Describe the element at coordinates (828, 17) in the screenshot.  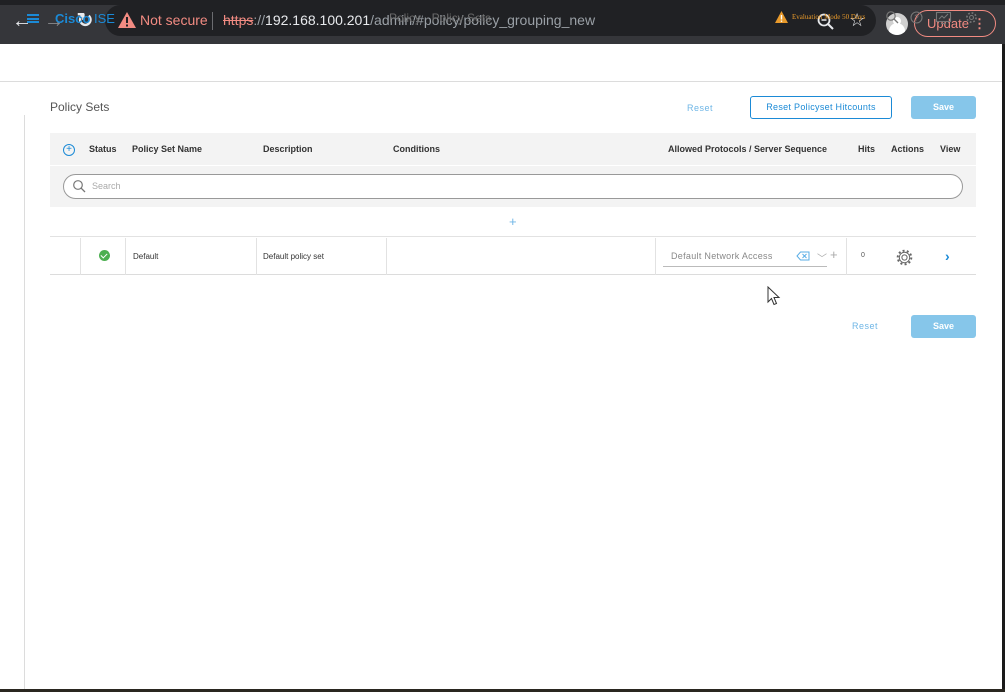
I see `evaluation-mode-text: Evaluation Mode 50 Days` at that location.